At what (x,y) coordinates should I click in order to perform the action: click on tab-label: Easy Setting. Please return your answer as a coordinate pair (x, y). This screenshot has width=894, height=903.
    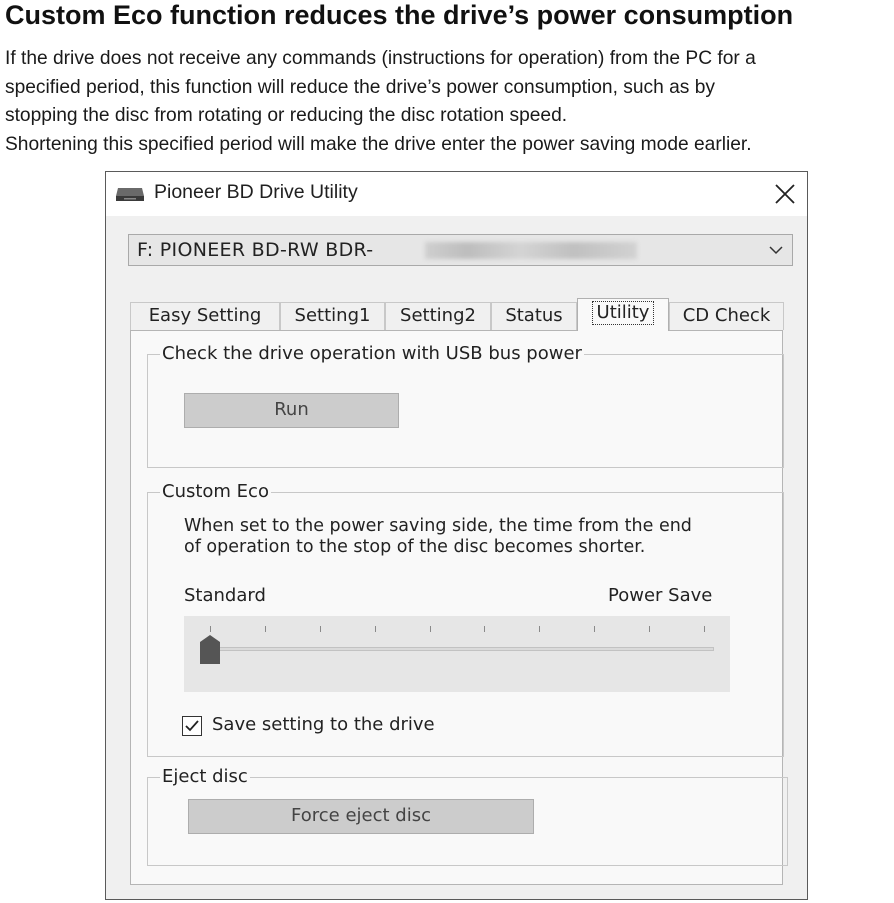
    Looking at the image, I should click on (205, 315).